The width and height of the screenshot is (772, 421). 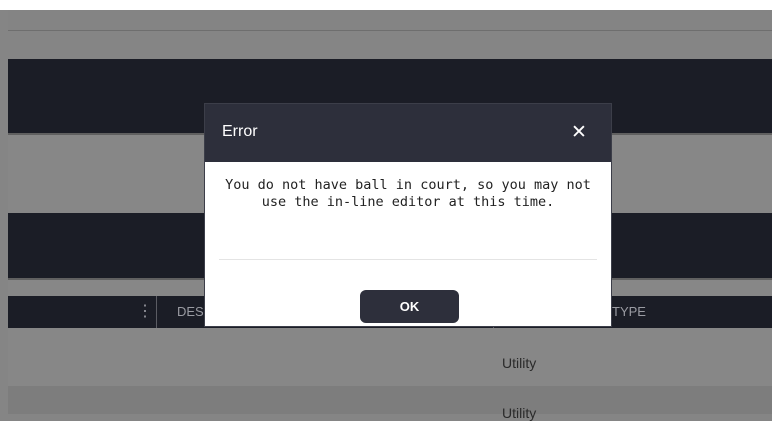 What do you see at coordinates (240, 131) in the screenshot?
I see `dialog-title: Error` at bounding box center [240, 131].